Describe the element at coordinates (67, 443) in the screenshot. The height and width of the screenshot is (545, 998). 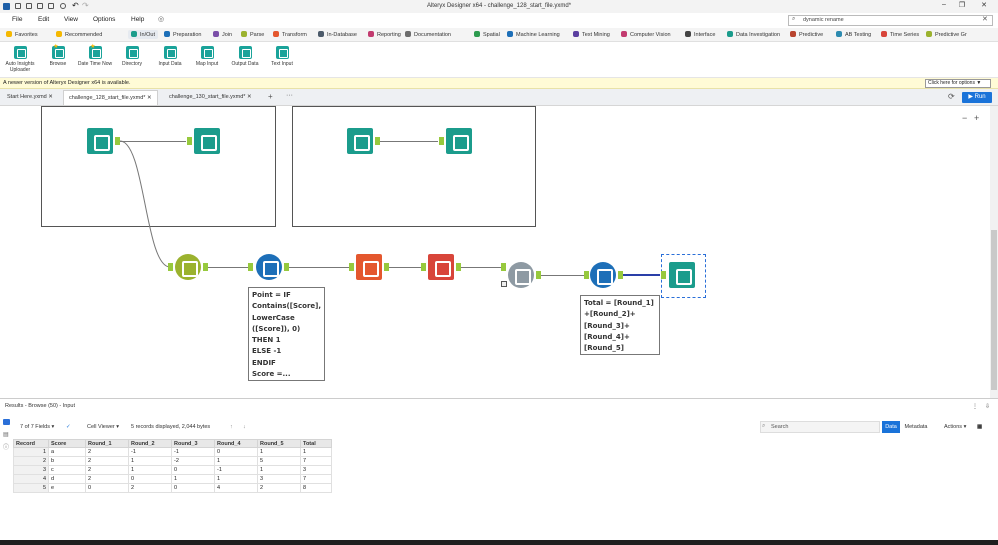
I see `column-header: Score` at that location.